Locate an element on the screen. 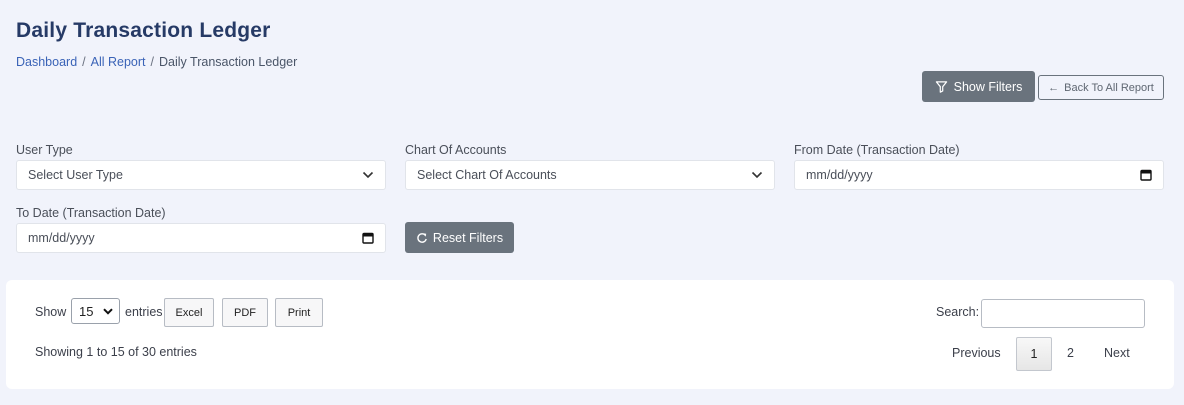  to-date-input: mm/dd/yyyy is located at coordinates (201, 238).